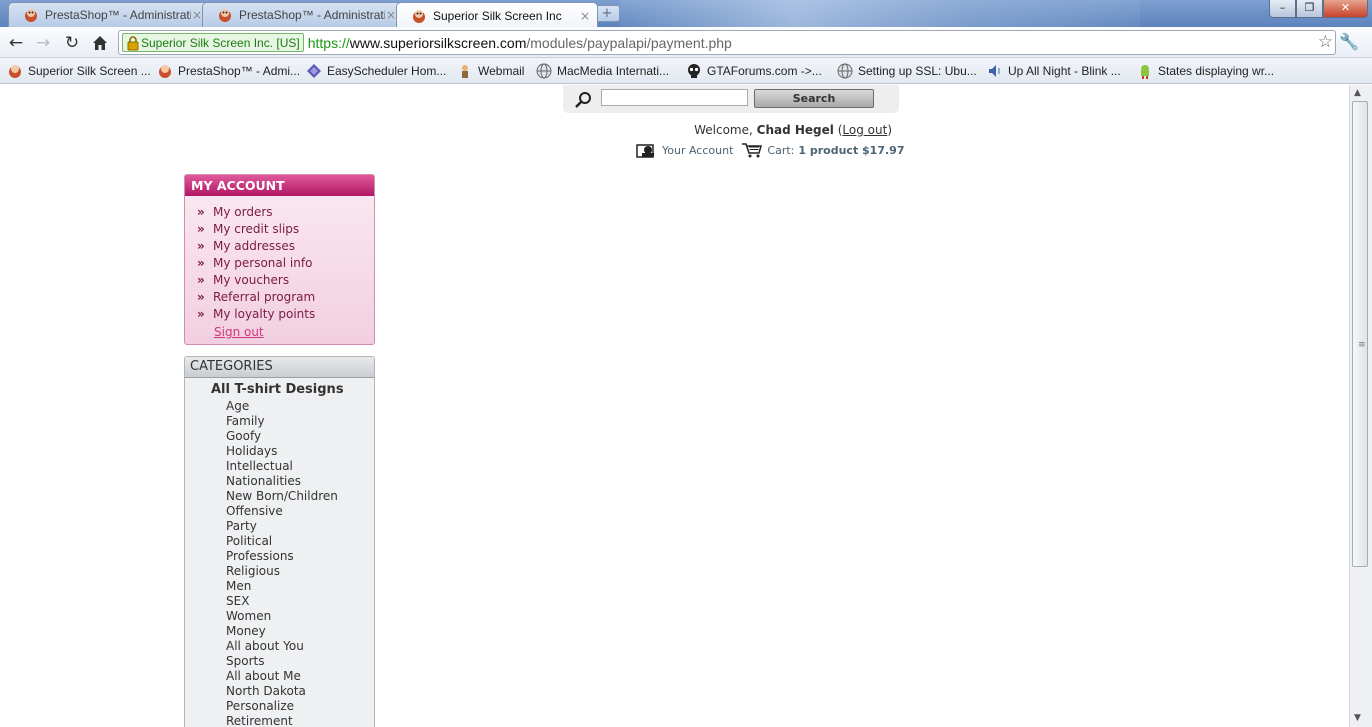  I want to click on category-item: Political, so click(300, 541).